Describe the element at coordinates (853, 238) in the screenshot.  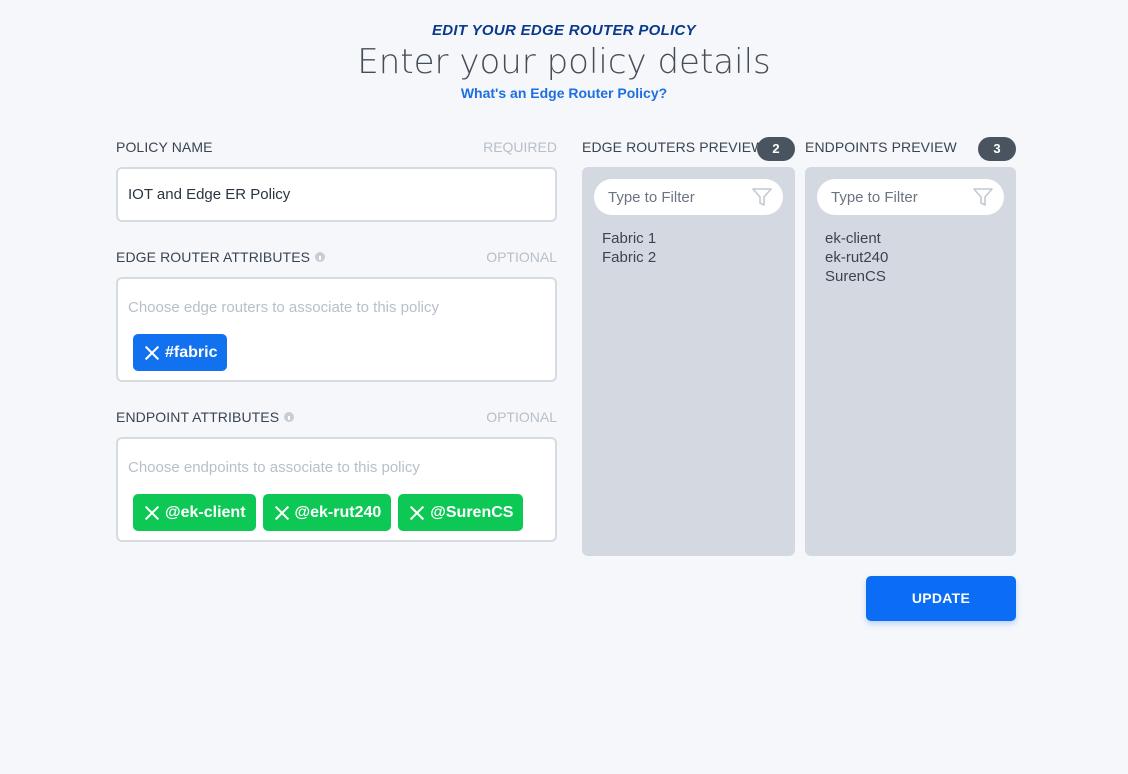
I see `list-item: ek-client` at that location.